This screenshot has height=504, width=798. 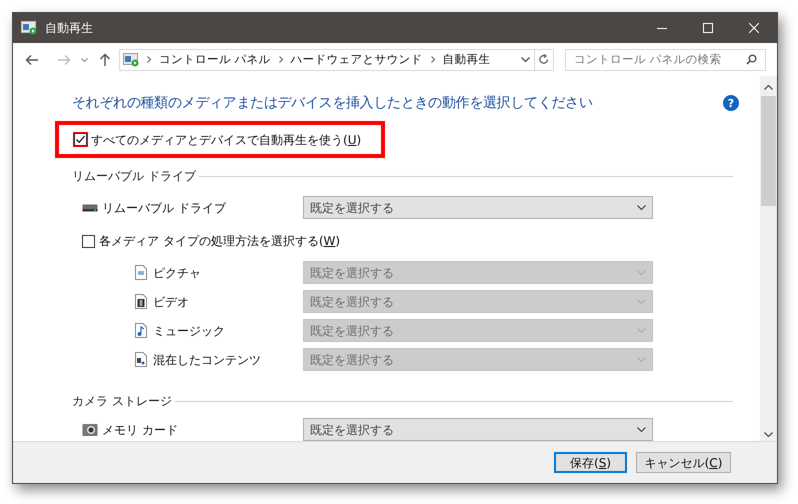 I want to click on address-bar: コントロール パネル ハードウェアとサウンド 自動再生, so click(x=336, y=59).